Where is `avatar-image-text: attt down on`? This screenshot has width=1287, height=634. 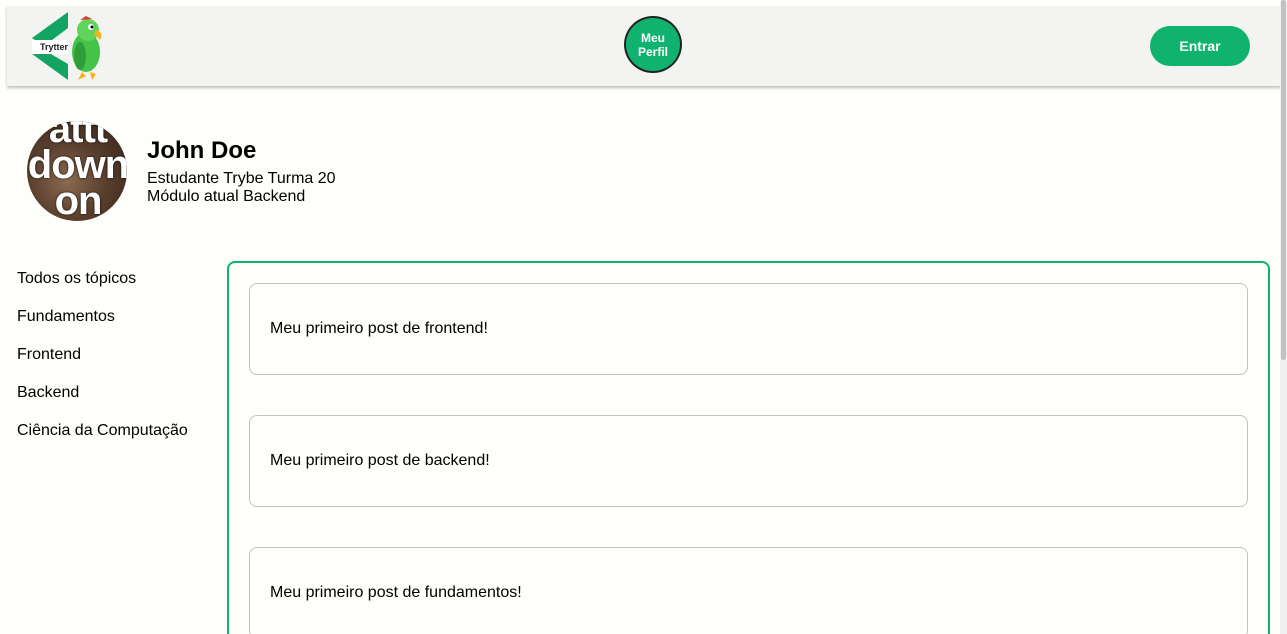
avatar-image-text: attt down on is located at coordinates (77, 171).